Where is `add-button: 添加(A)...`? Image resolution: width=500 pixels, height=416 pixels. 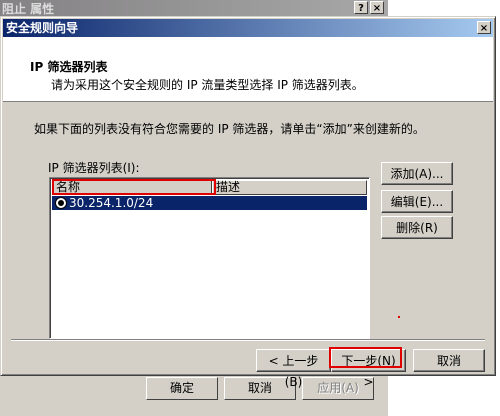
add-button: 添加(A)... is located at coordinates (417, 173).